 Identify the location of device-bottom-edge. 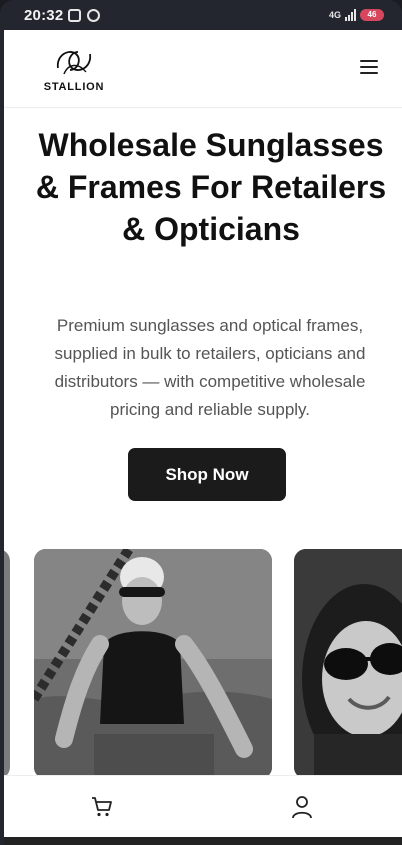
(203, 841).